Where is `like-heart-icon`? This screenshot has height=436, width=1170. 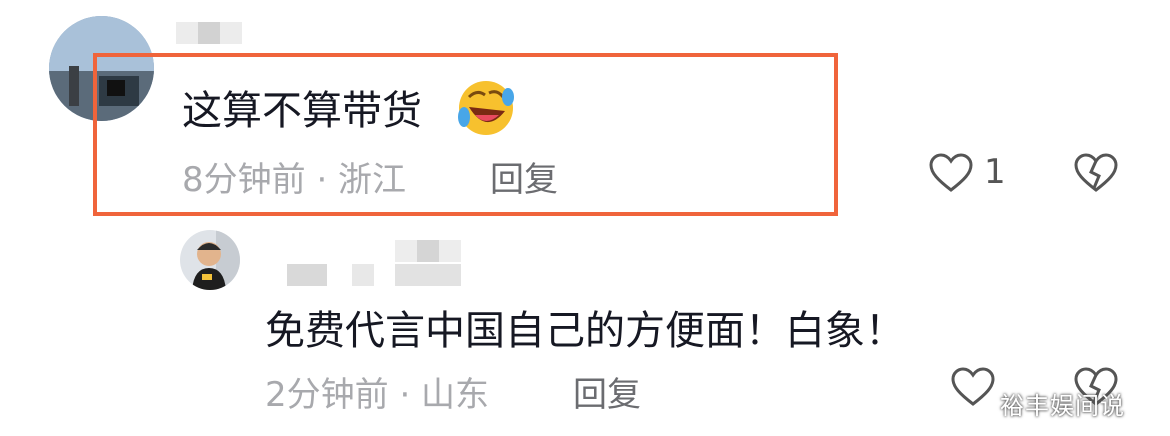 like-heart-icon is located at coordinates (951, 175).